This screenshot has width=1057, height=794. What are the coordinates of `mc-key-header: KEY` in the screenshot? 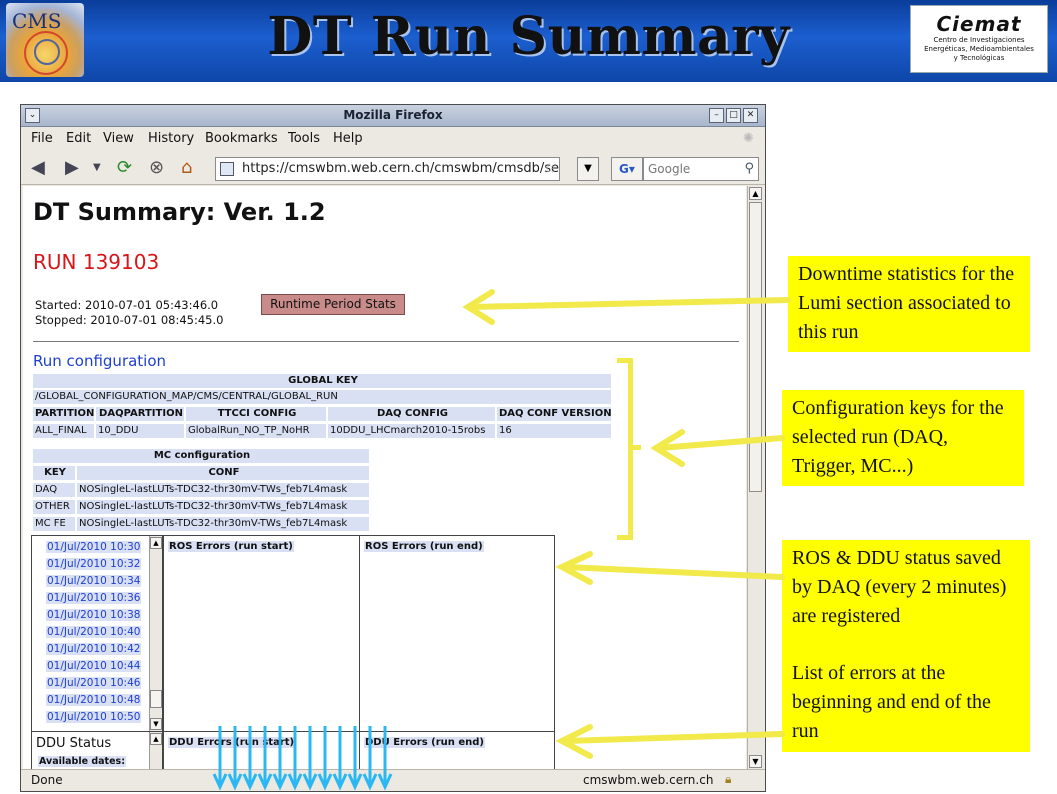 It's located at (54, 473).